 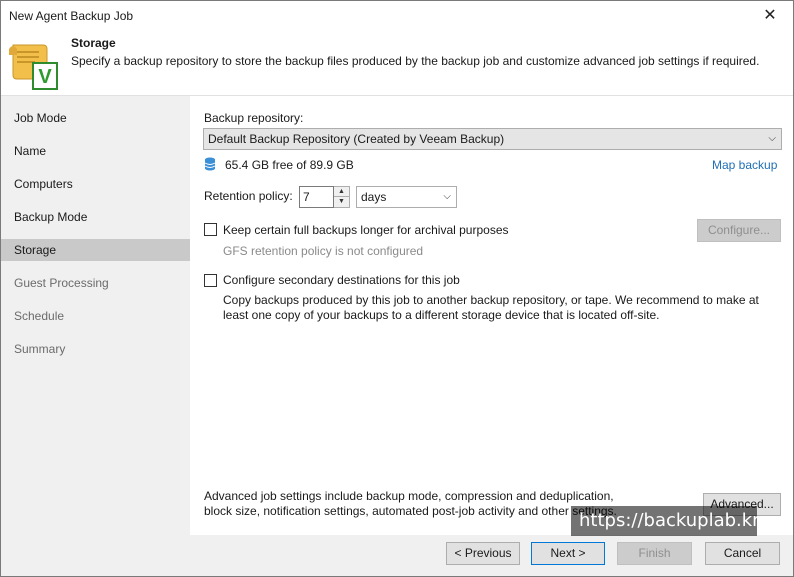 What do you see at coordinates (770, 16) in the screenshot?
I see `close-button: ✕` at bounding box center [770, 16].